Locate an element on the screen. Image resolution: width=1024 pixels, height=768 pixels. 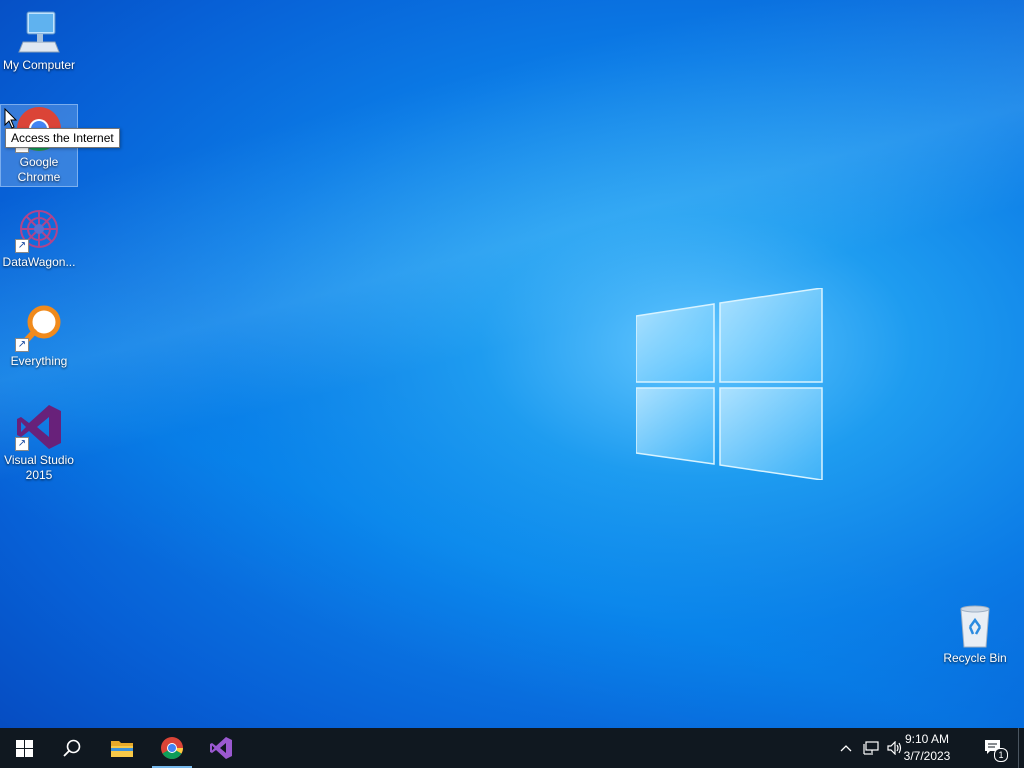
clock-date: 3/7/2023 is located at coordinates (927, 756).